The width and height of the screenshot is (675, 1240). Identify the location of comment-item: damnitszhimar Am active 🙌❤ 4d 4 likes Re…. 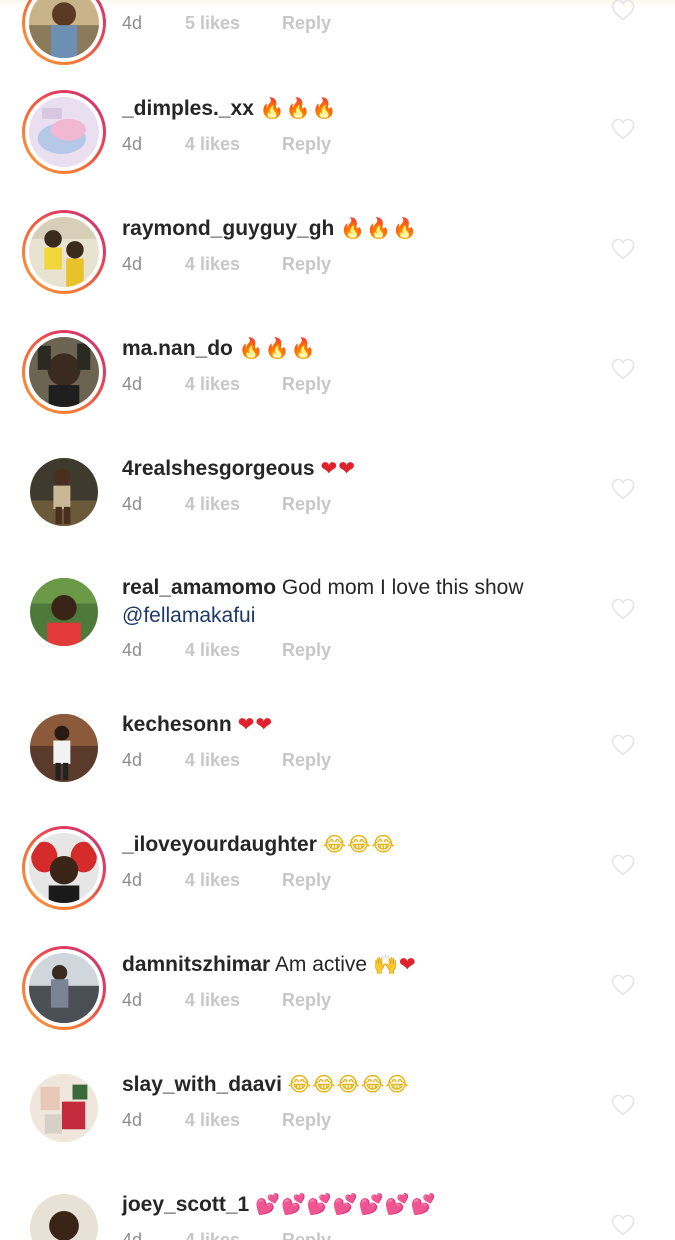
(337, 988).